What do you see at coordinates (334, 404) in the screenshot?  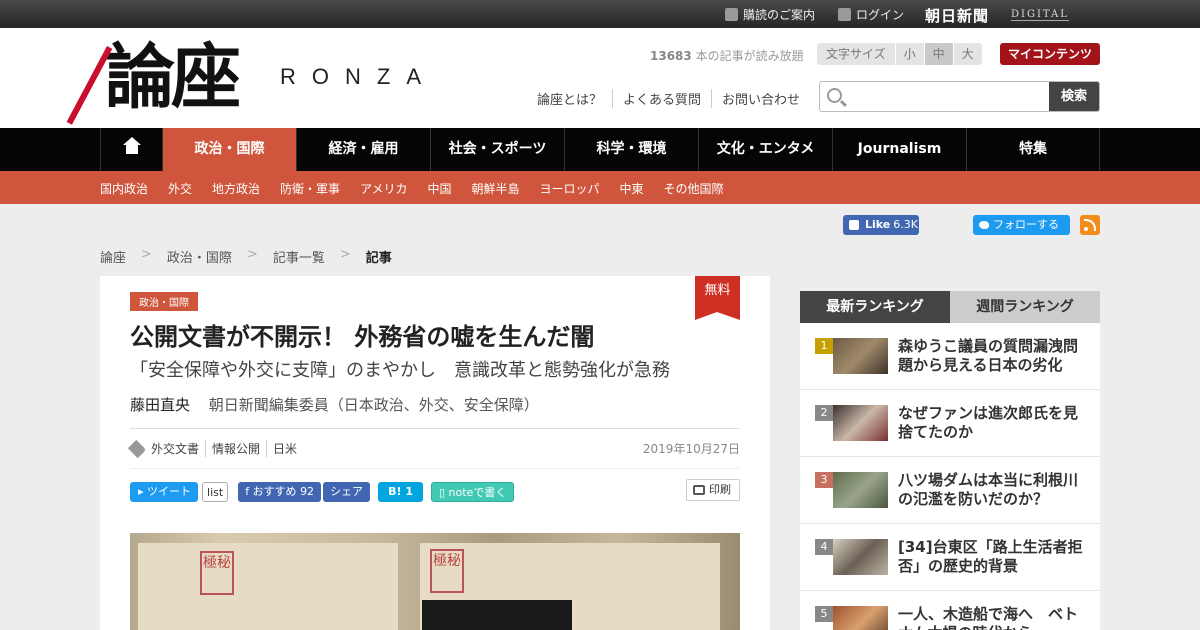 I see `author-line: 藤田直央 朝日新聞編集委員（日本政治、外交、安全保障）` at bounding box center [334, 404].